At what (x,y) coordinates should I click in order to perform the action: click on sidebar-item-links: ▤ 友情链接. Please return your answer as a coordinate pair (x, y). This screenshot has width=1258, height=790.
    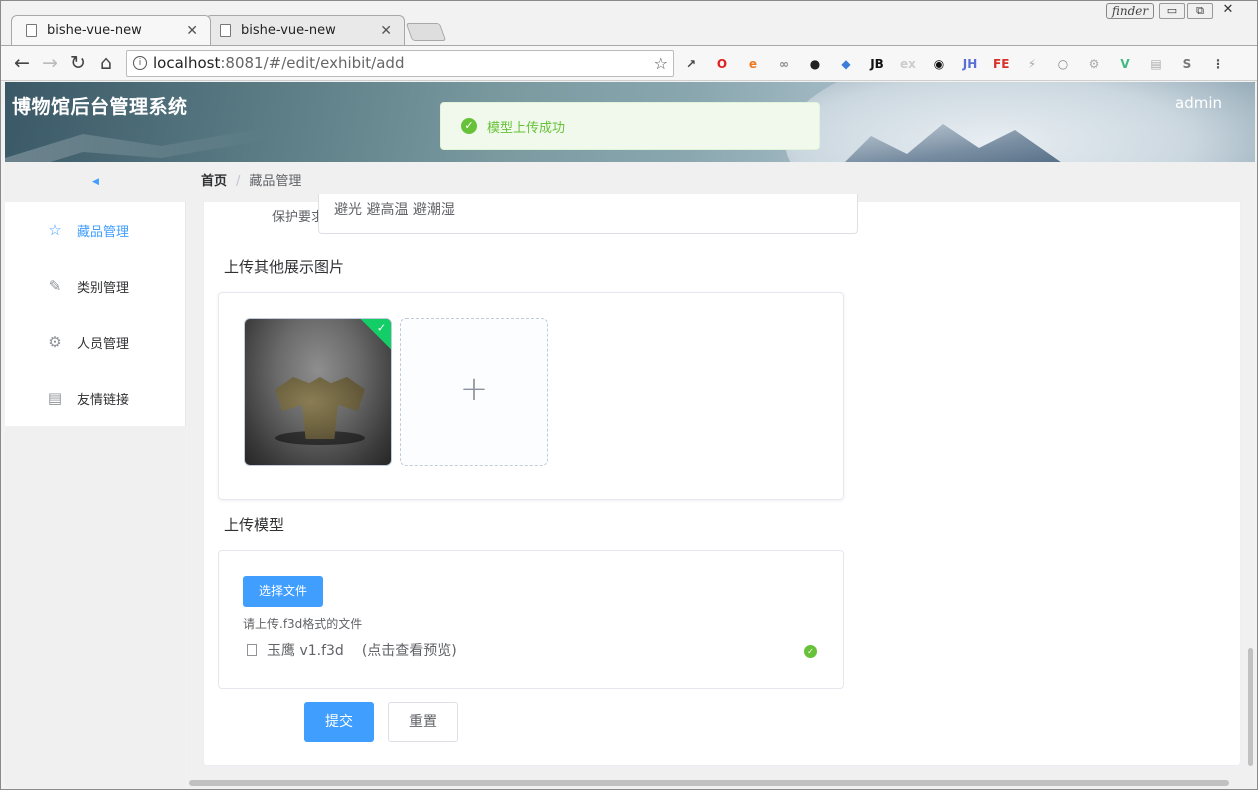
    Looking at the image, I should click on (95, 398).